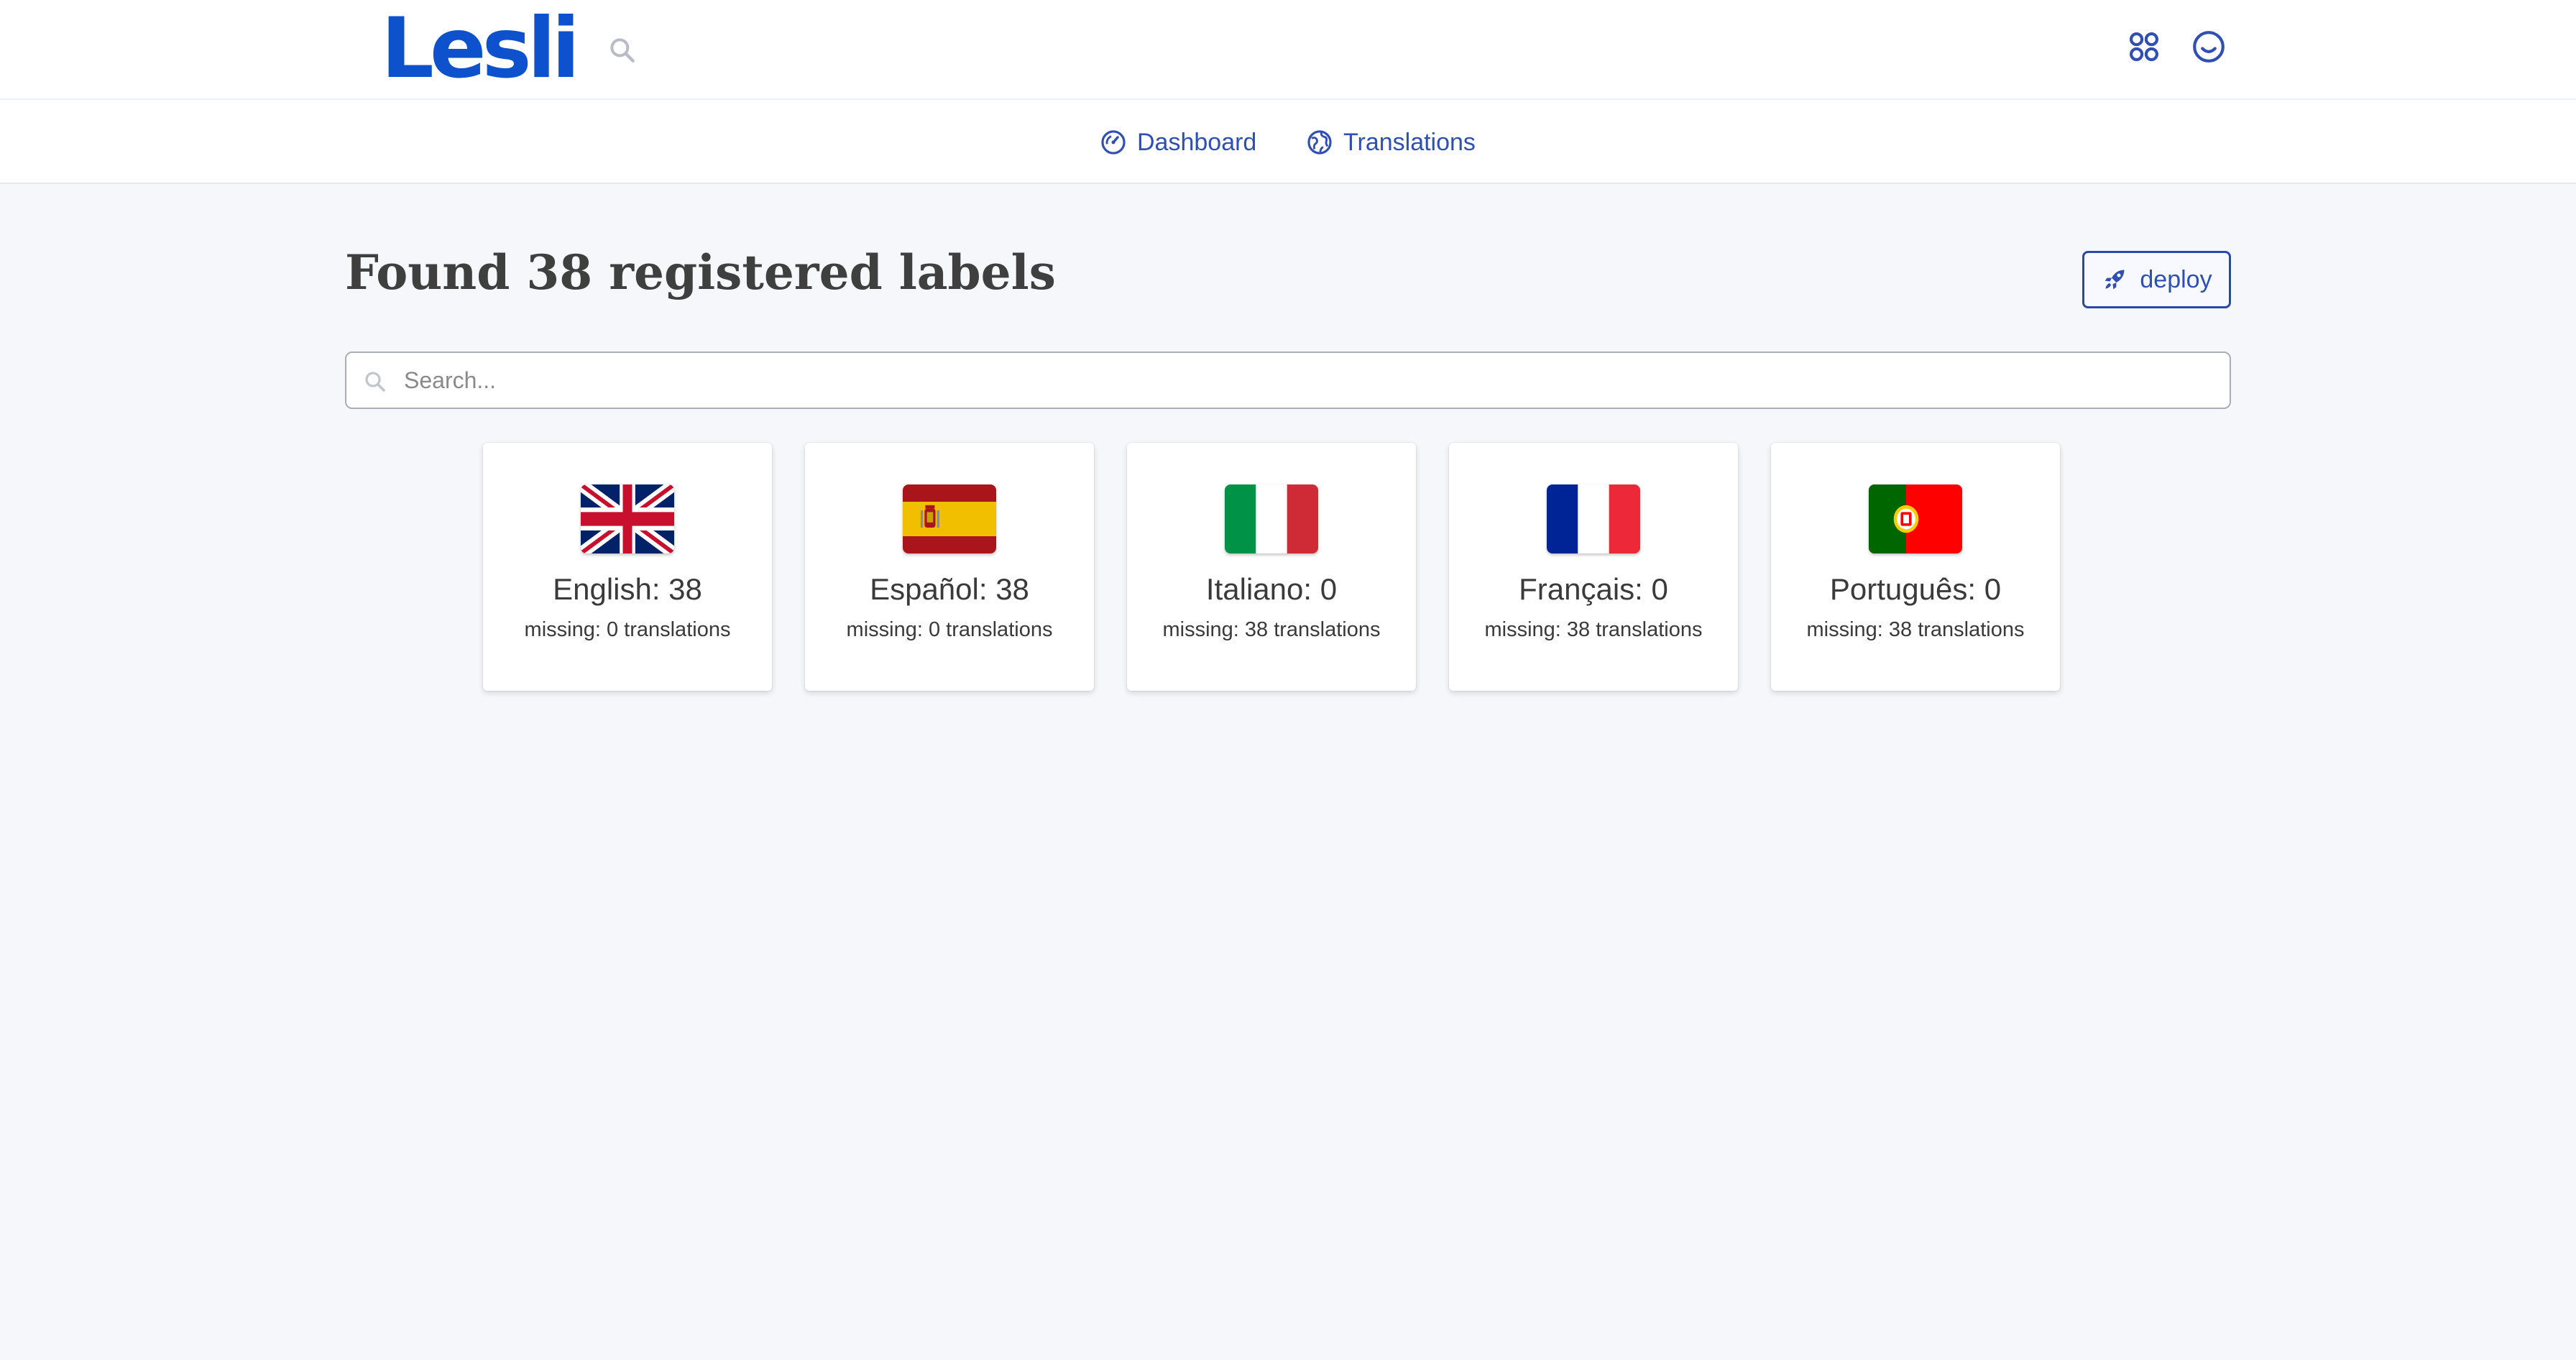 This screenshot has height=1360, width=2576. I want to click on nav-translations: Translations, so click(1391, 142).